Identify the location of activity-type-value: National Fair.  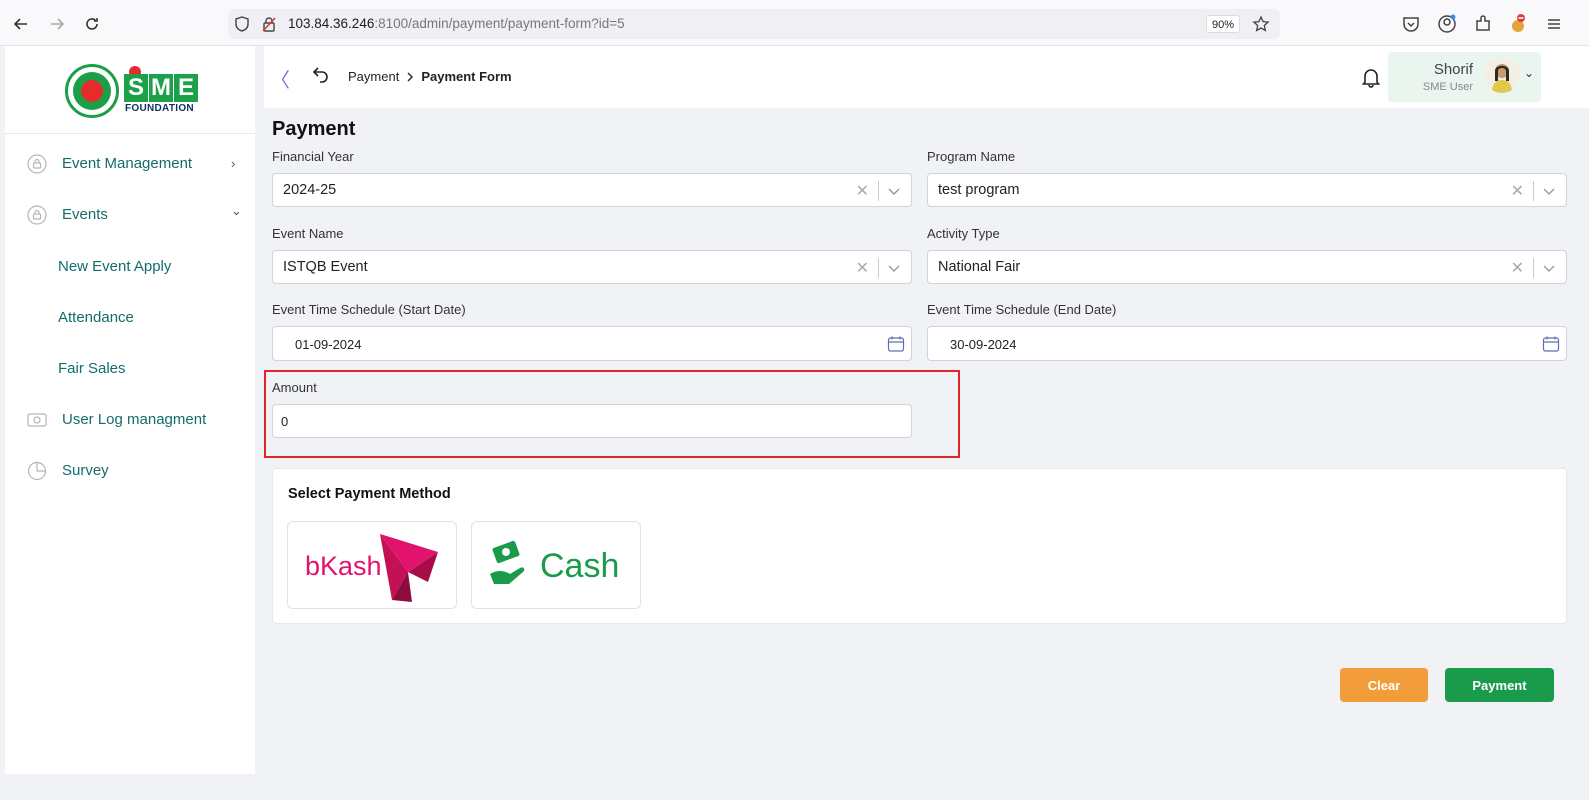
(979, 267).